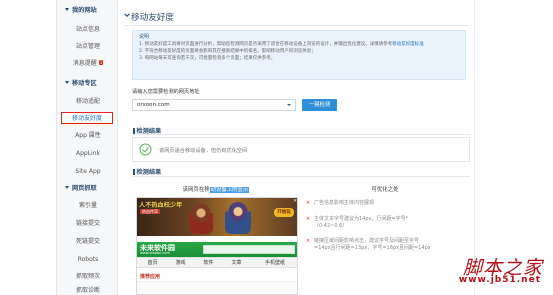  I want to click on sidebar-item-robots: Robots, so click(88, 260).